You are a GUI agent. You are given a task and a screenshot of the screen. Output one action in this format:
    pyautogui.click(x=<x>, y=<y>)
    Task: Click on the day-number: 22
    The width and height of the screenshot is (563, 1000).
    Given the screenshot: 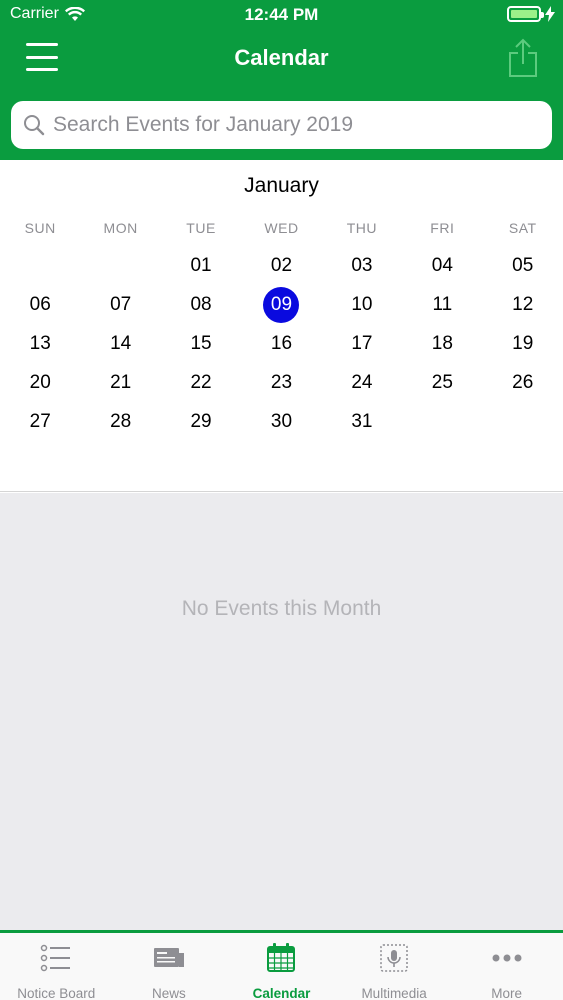 What is the action you would take?
    pyautogui.click(x=201, y=382)
    